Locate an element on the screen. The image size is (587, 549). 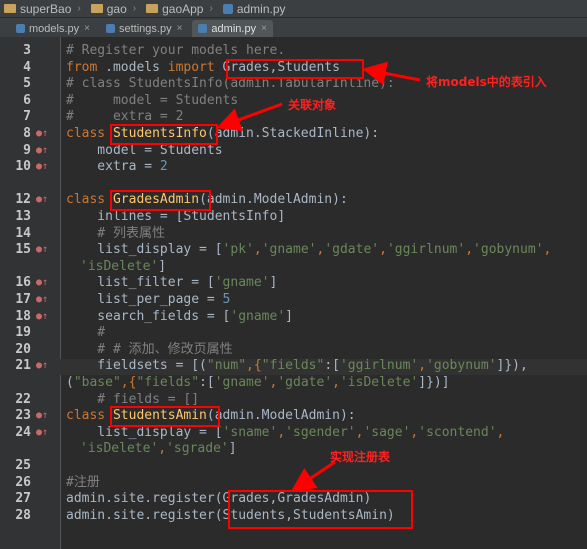
breadcrumb-item-gaoapp: gaoApp › is located at coordinates (179, 9).